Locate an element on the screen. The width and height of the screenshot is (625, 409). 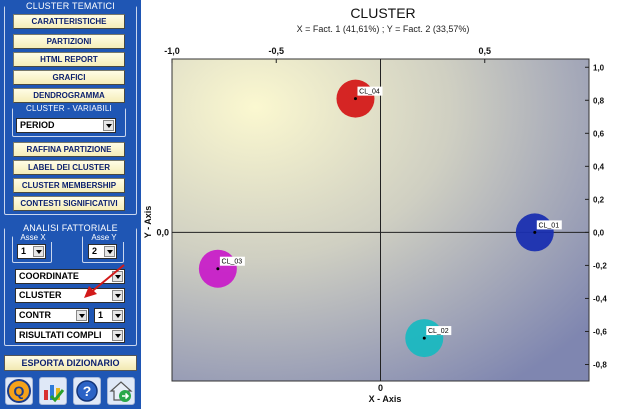
y-tick-label: -0,2 is located at coordinates (600, 265).